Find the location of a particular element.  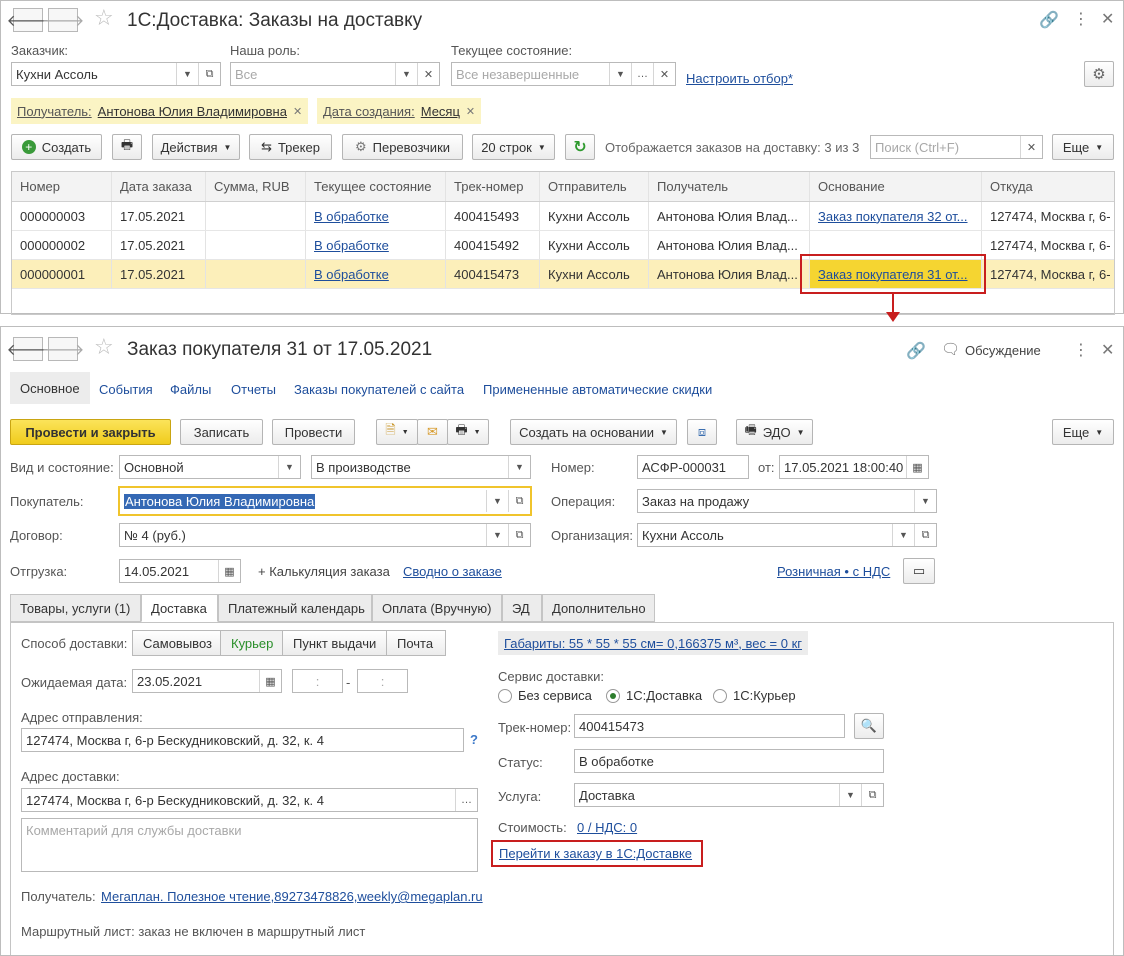

help-icon: ? is located at coordinates (474, 739).